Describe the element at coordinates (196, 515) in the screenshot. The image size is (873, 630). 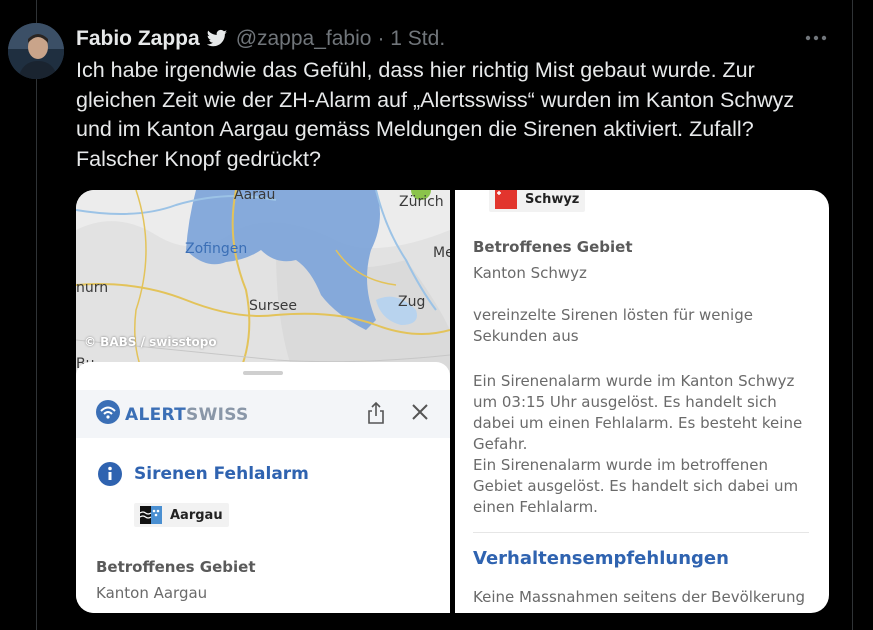
I see `canton-name: Aargau` at that location.